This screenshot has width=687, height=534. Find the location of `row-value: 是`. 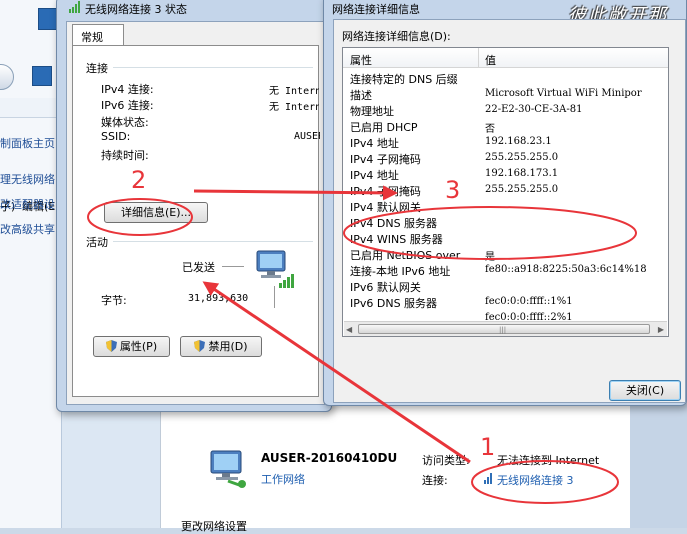

row-value: 是 is located at coordinates (490, 257).